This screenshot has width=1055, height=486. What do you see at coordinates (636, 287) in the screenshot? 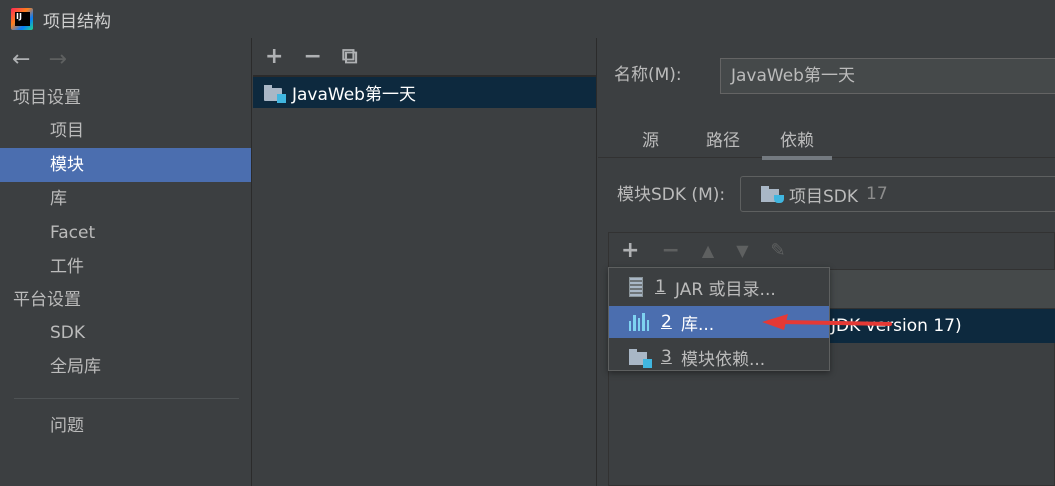
I see `jar-icon` at bounding box center [636, 287].